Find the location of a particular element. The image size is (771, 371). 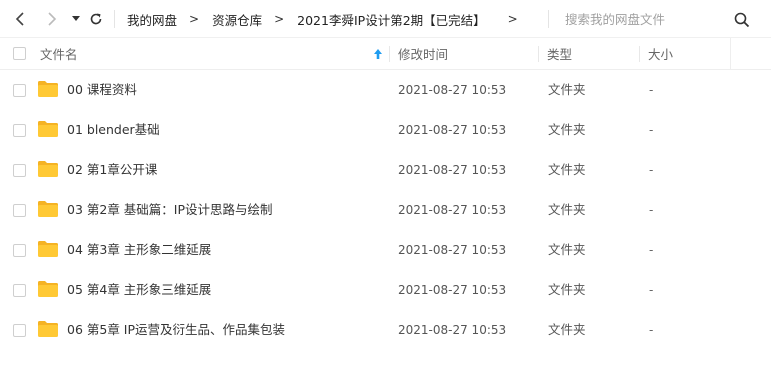

file-row: 01 blender基础 2021-08-27 10:53 文件夹 - is located at coordinates (385, 130).